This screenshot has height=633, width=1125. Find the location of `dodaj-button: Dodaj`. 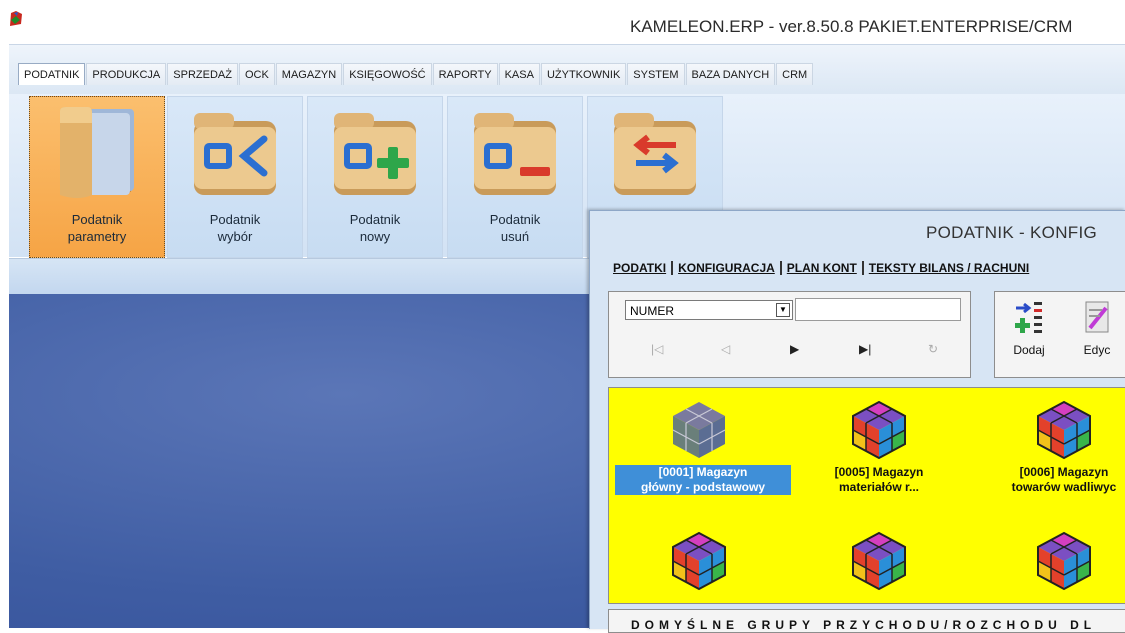

dodaj-button: Dodaj is located at coordinates (1029, 328).